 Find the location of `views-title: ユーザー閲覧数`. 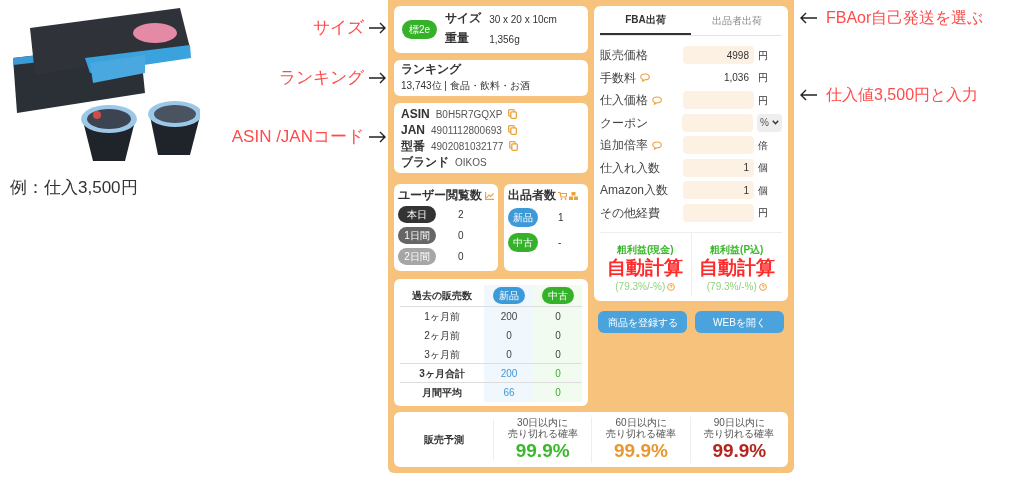

views-title: ユーザー閲覧数 is located at coordinates (440, 195).